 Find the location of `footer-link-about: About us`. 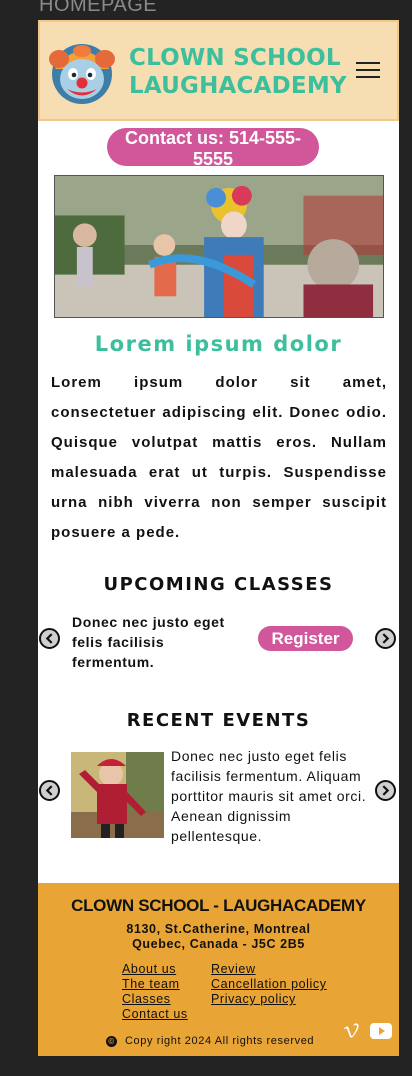

footer-link-about: About us is located at coordinates (155, 969).